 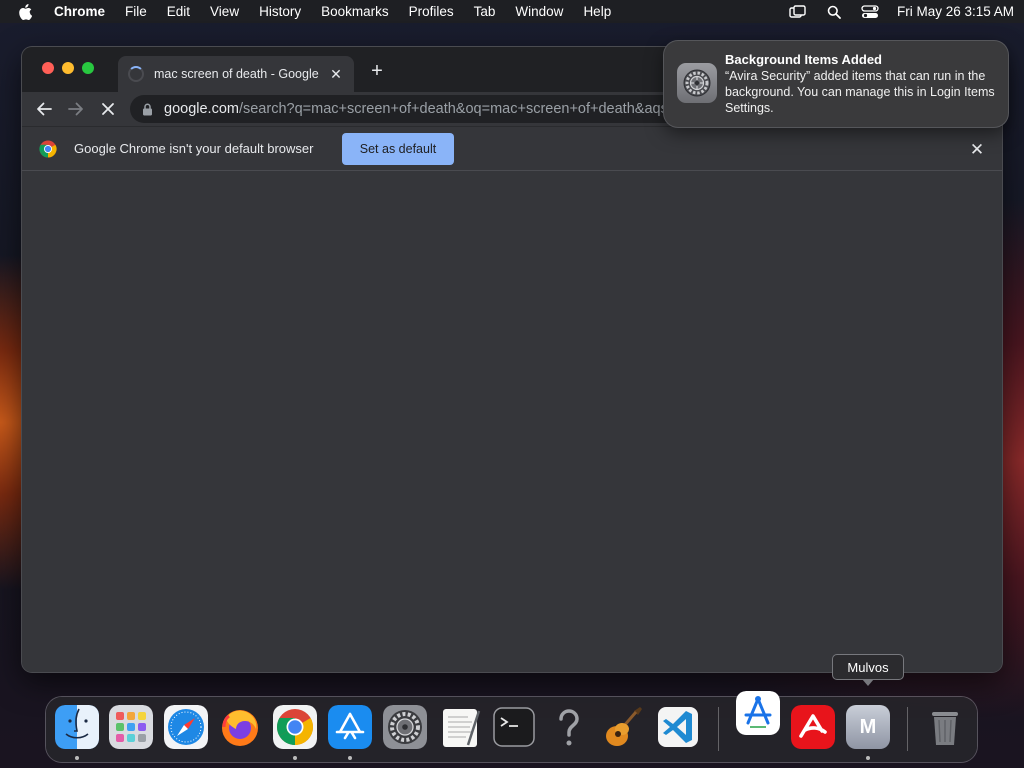 What do you see at coordinates (201, 109) in the screenshot?
I see `url-host: google.com` at bounding box center [201, 109].